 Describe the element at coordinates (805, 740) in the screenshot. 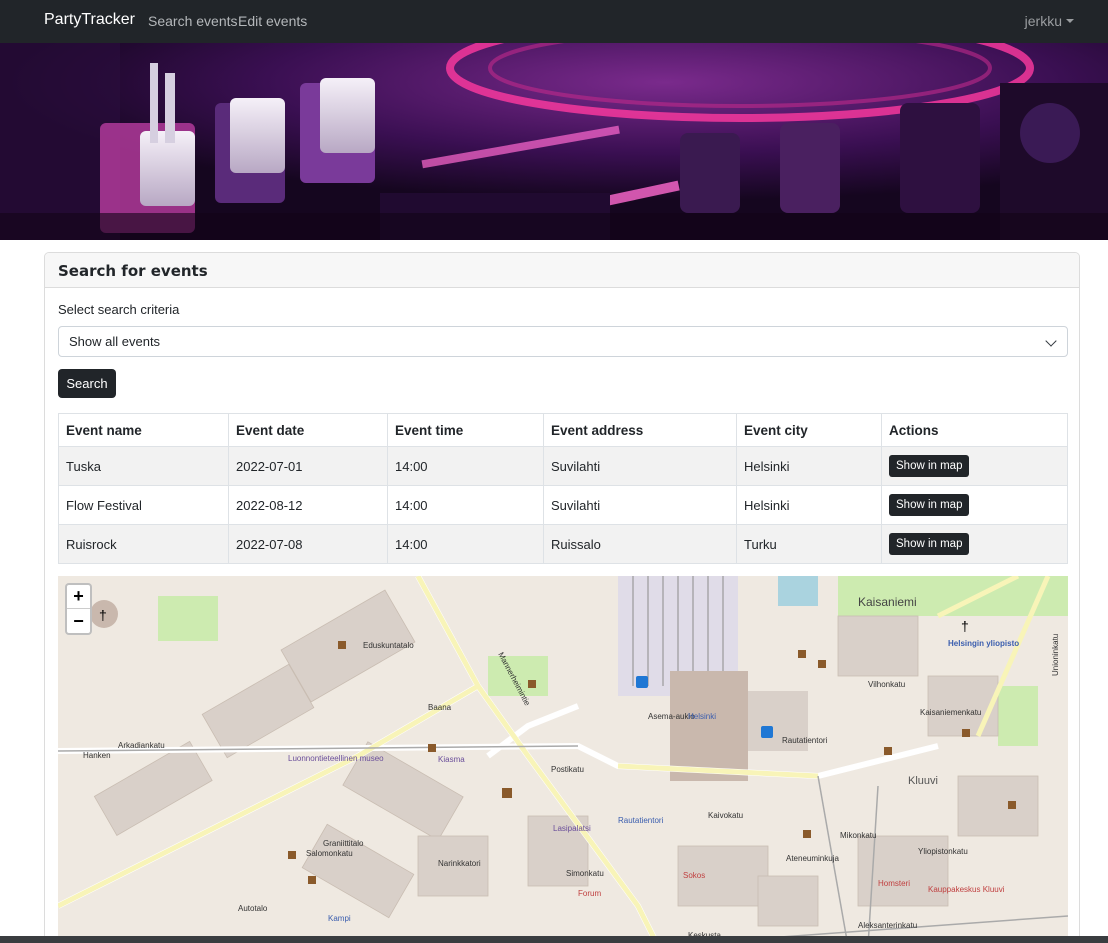

I see `map-label-rautatientori: Rautatientori` at that location.